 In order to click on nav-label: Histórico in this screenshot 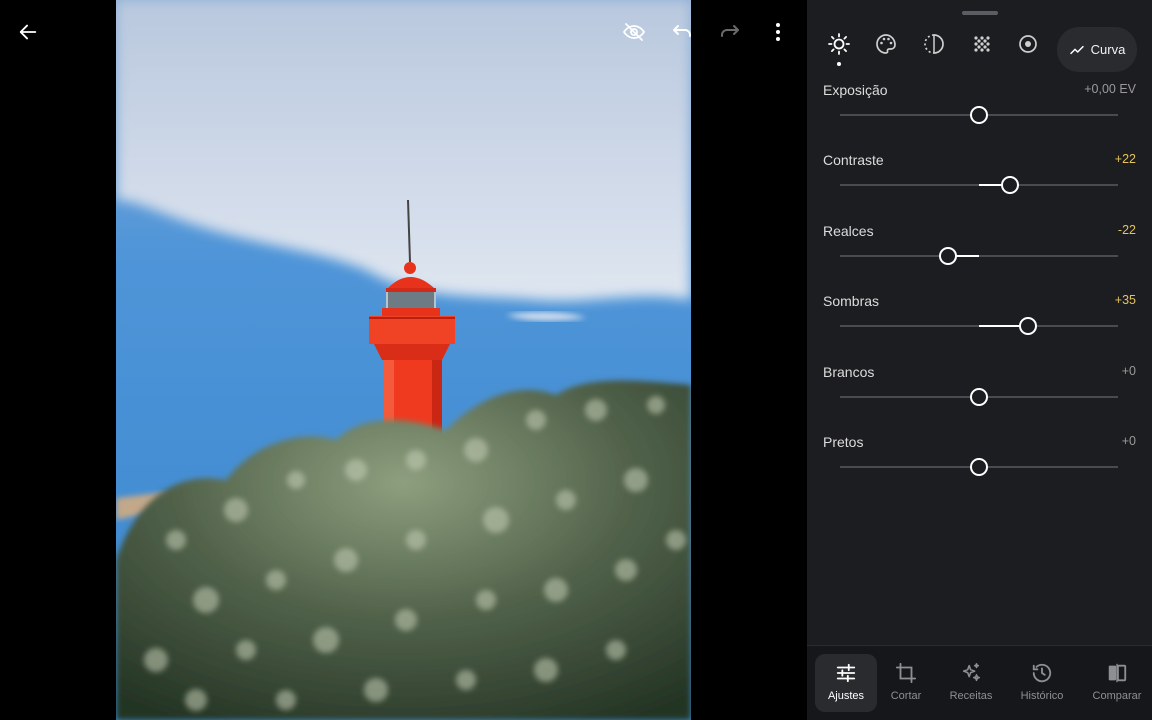, I will do `click(1042, 696)`.